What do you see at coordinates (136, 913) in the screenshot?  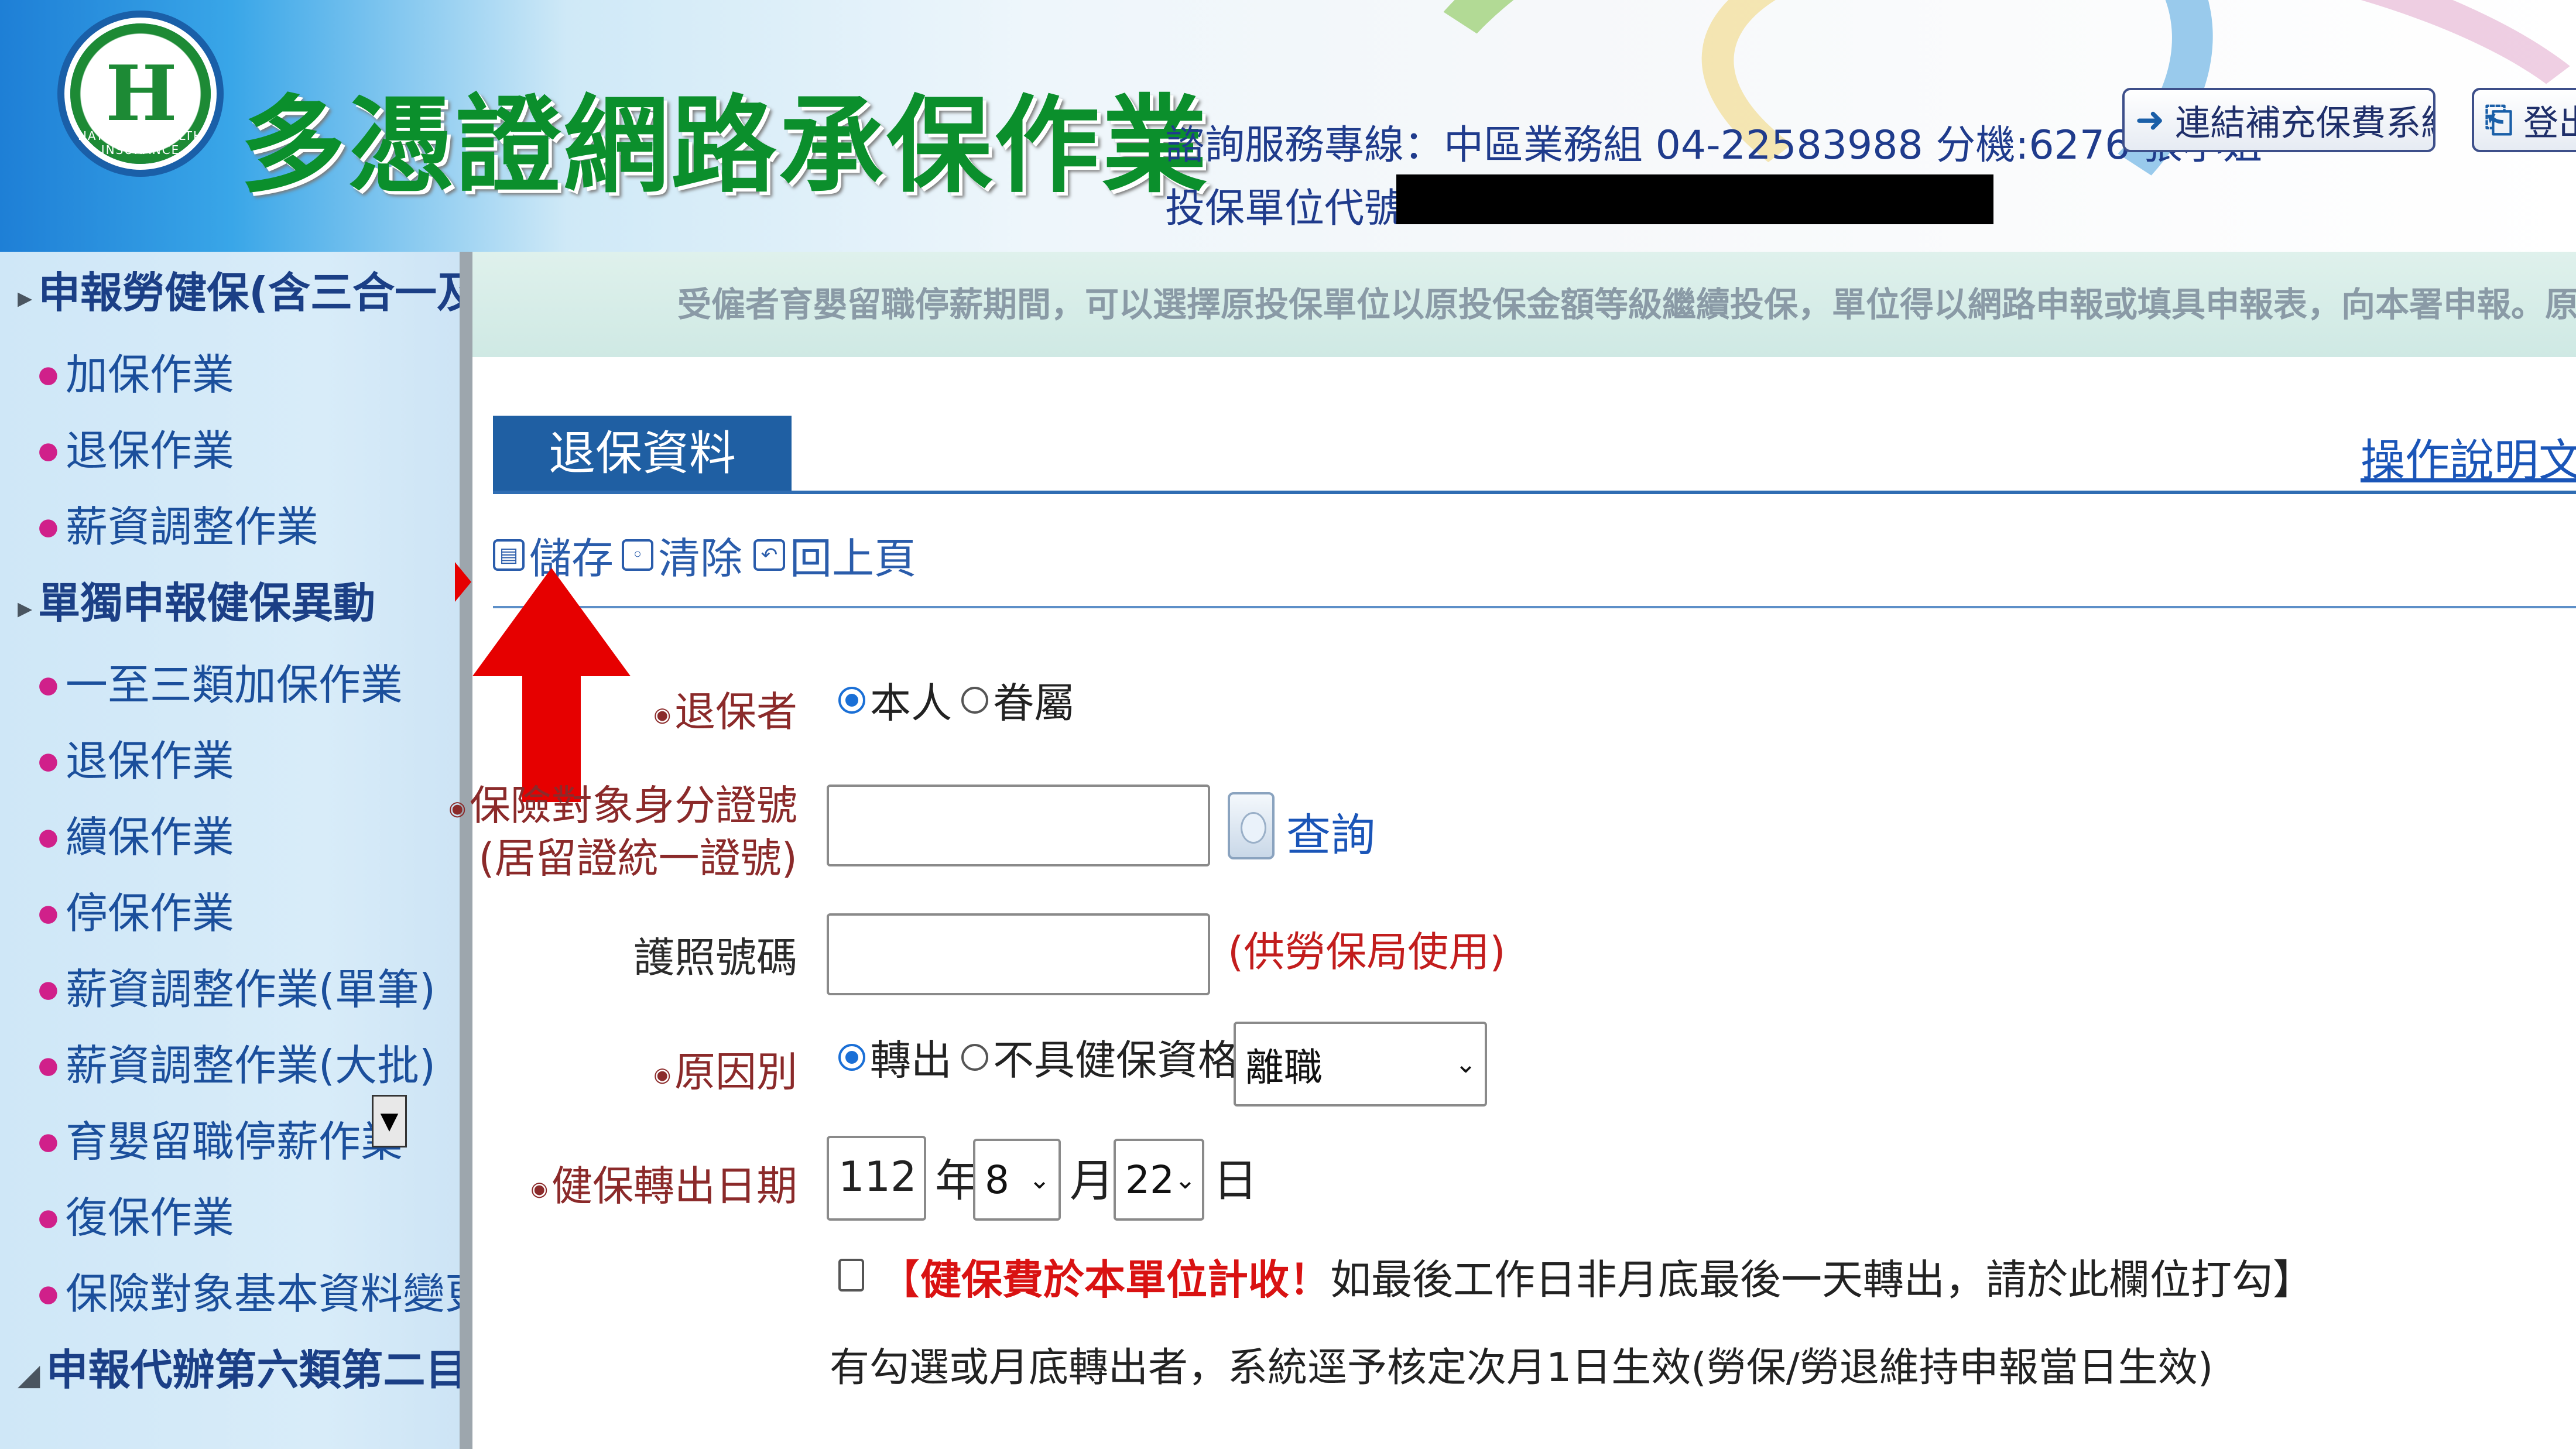 I see `sidebar-item-suspension: ● 停保作業` at bounding box center [136, 913].